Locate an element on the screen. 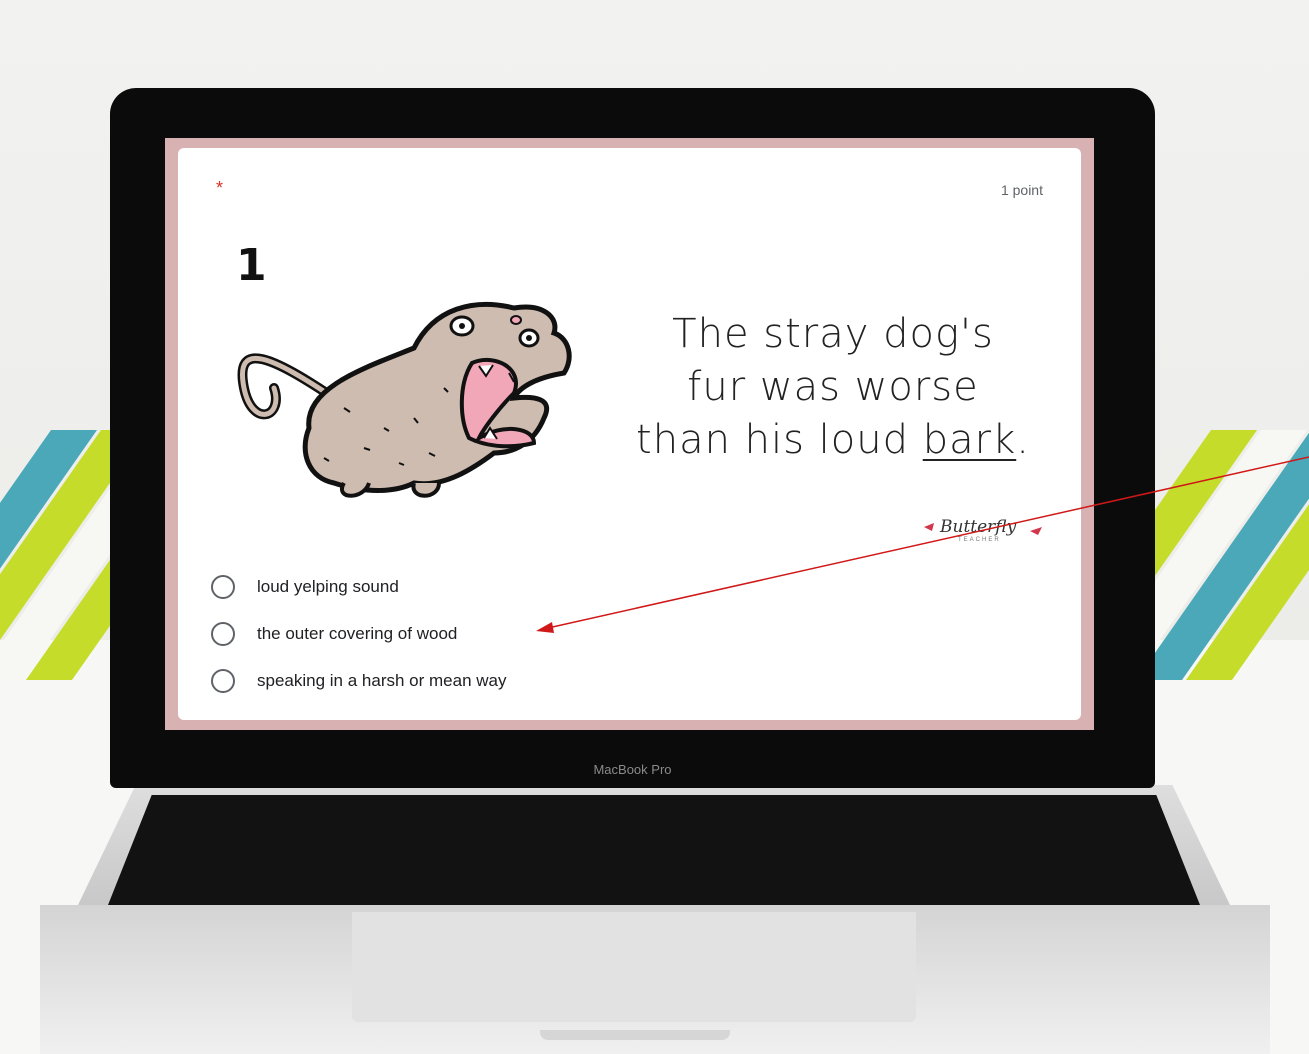 This screenshot has width=1309, height=1054. answer-option-1: loud yelping sound is located at coordinates (358, 586).